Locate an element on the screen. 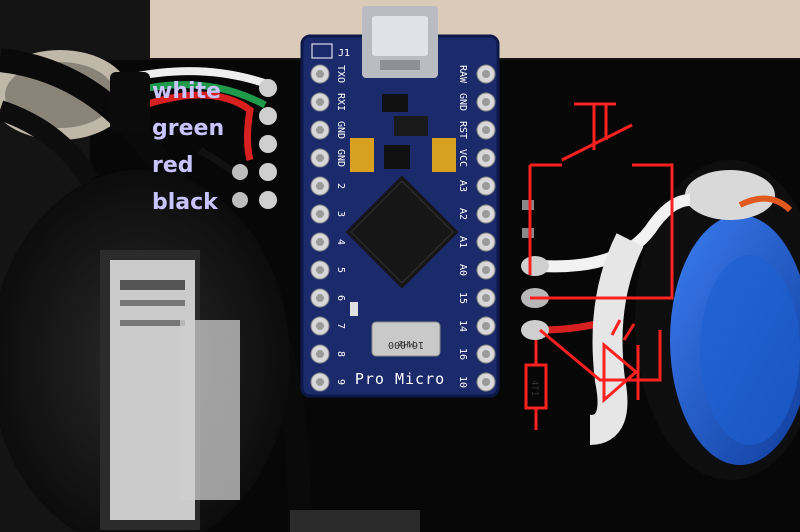 This screenshot has width=800, height=532. right-pin-label: VCC is located at coordinates (462, 158).